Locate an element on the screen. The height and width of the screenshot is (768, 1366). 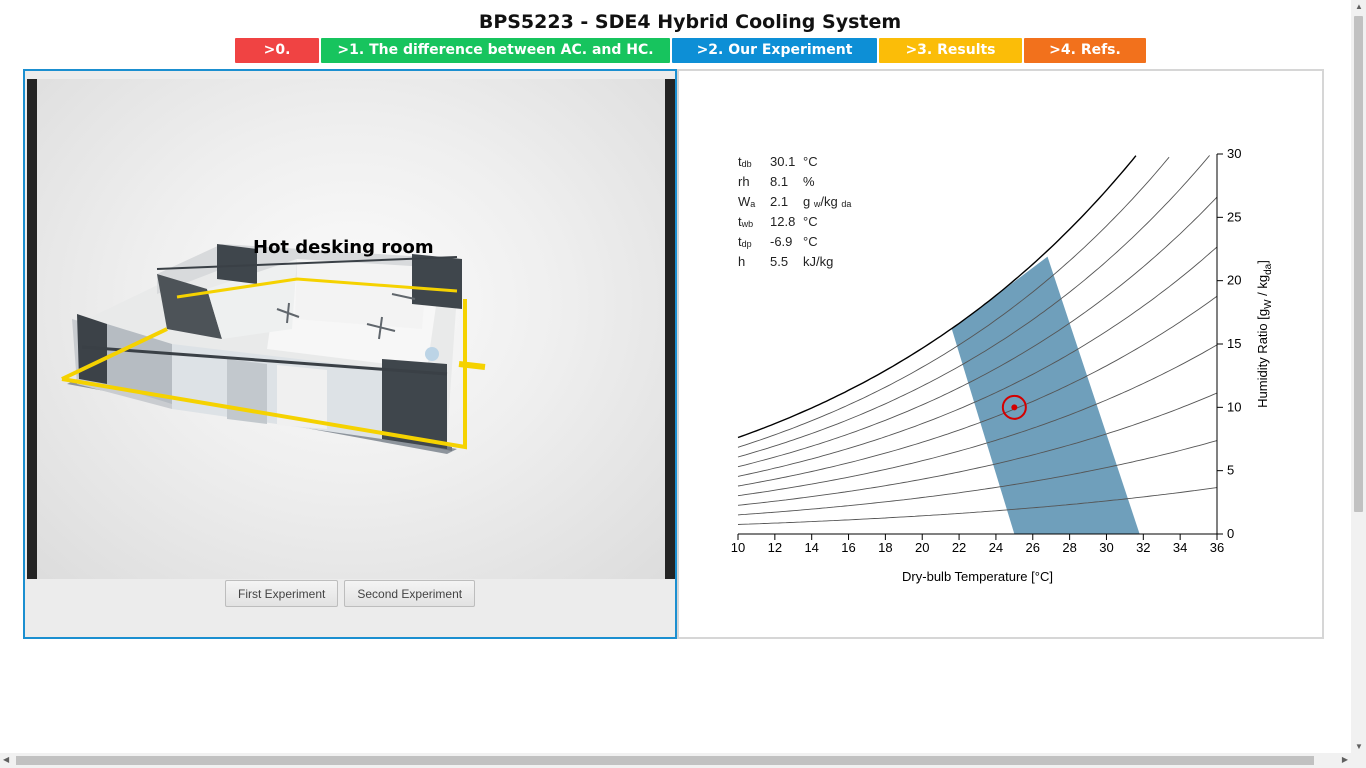
readout-value: -6.9 is located at coordinates (781, 241).